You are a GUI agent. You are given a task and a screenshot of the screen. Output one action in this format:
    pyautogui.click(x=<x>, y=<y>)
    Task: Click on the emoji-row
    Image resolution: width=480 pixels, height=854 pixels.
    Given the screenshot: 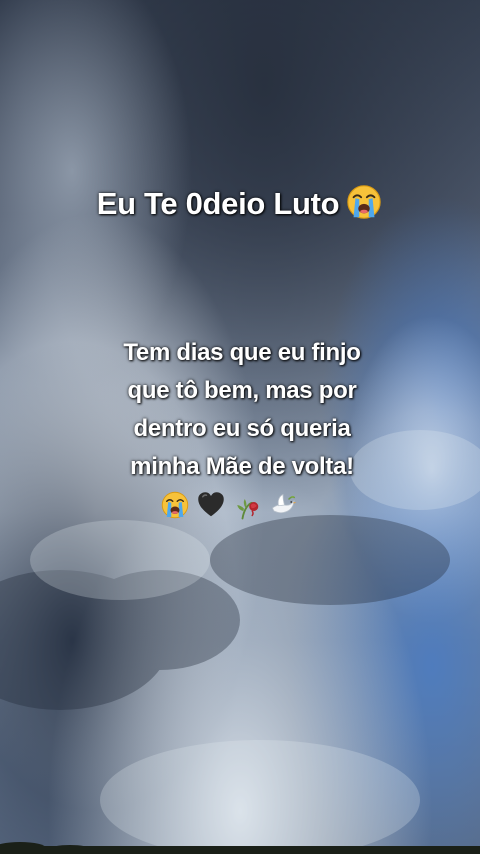 What is the action you would take?
    pyautogui.click(x=240, y=505)
    